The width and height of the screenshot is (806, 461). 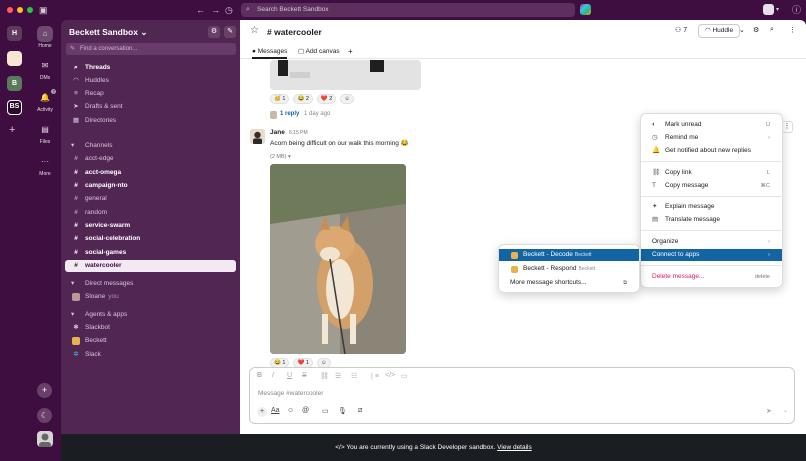 What do you see at coordinates (338, 259) in the screenshot?
I see `dog-photo-attachment` at bounding box center [338, 259].